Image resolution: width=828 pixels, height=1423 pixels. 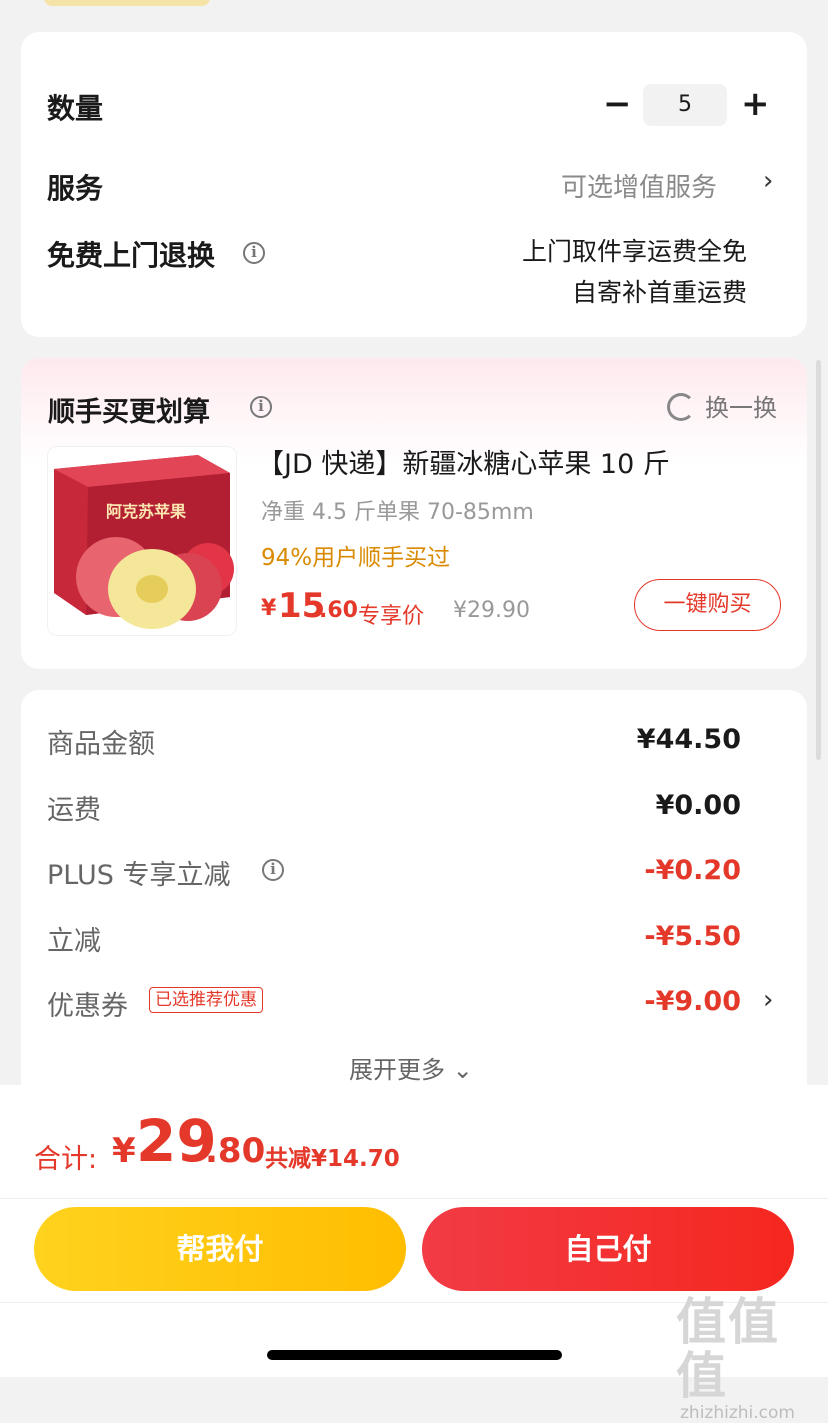 I want to click on expand-more-button: 展开更多 ⌄, so click(x=411, y=1067).